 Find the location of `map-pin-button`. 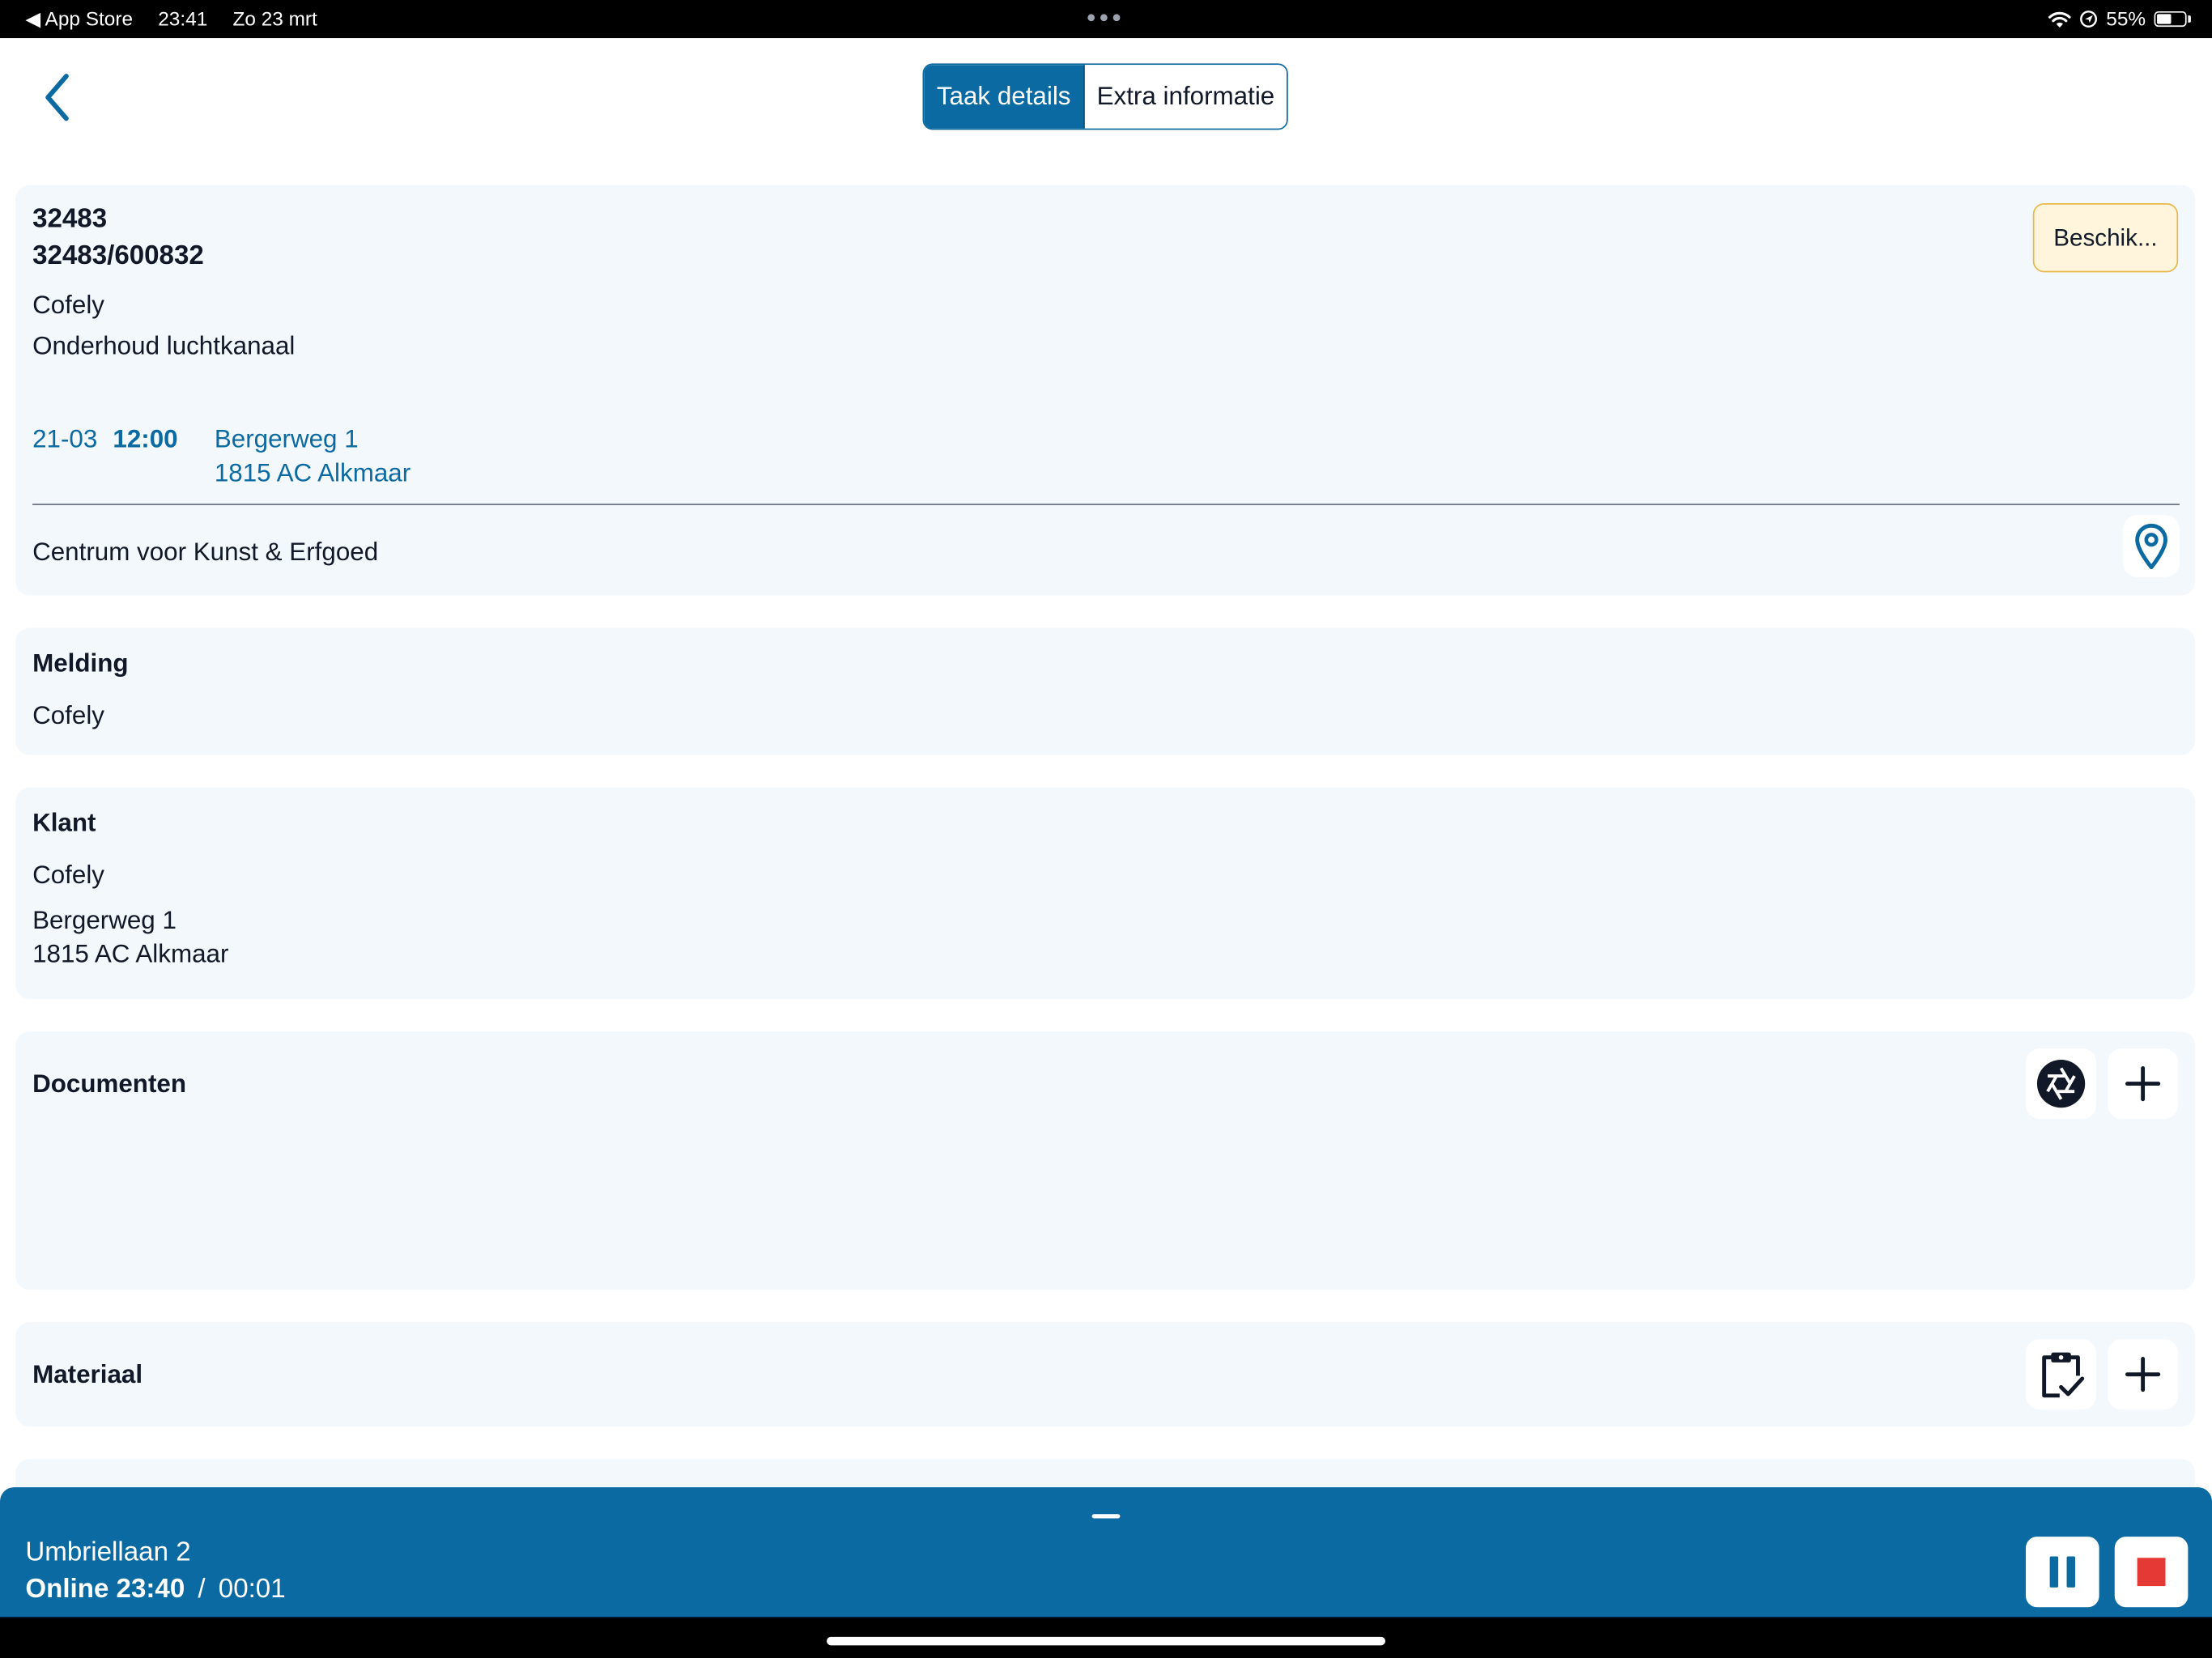

map-pin-button is located at coordinates (2151, 546).